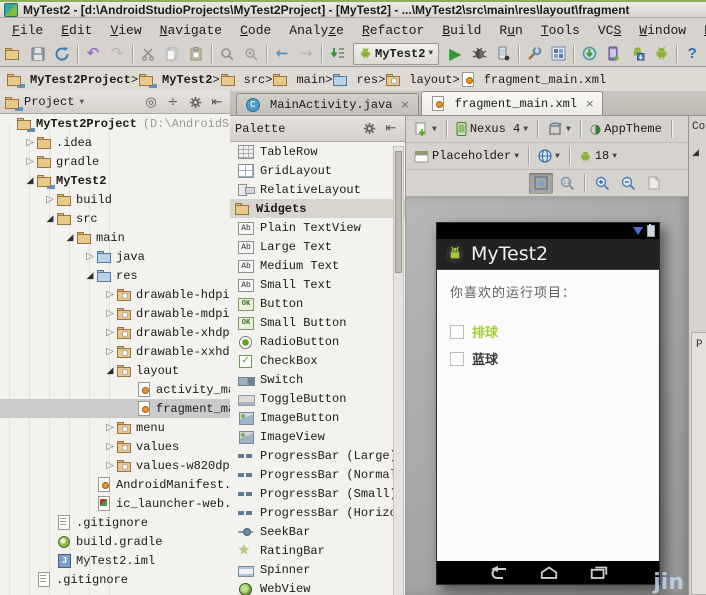 Image resolution: width=706 pixels, height=595 pixels. I want to click on tree-node-layout: ◢ layout, so click(115, 370).